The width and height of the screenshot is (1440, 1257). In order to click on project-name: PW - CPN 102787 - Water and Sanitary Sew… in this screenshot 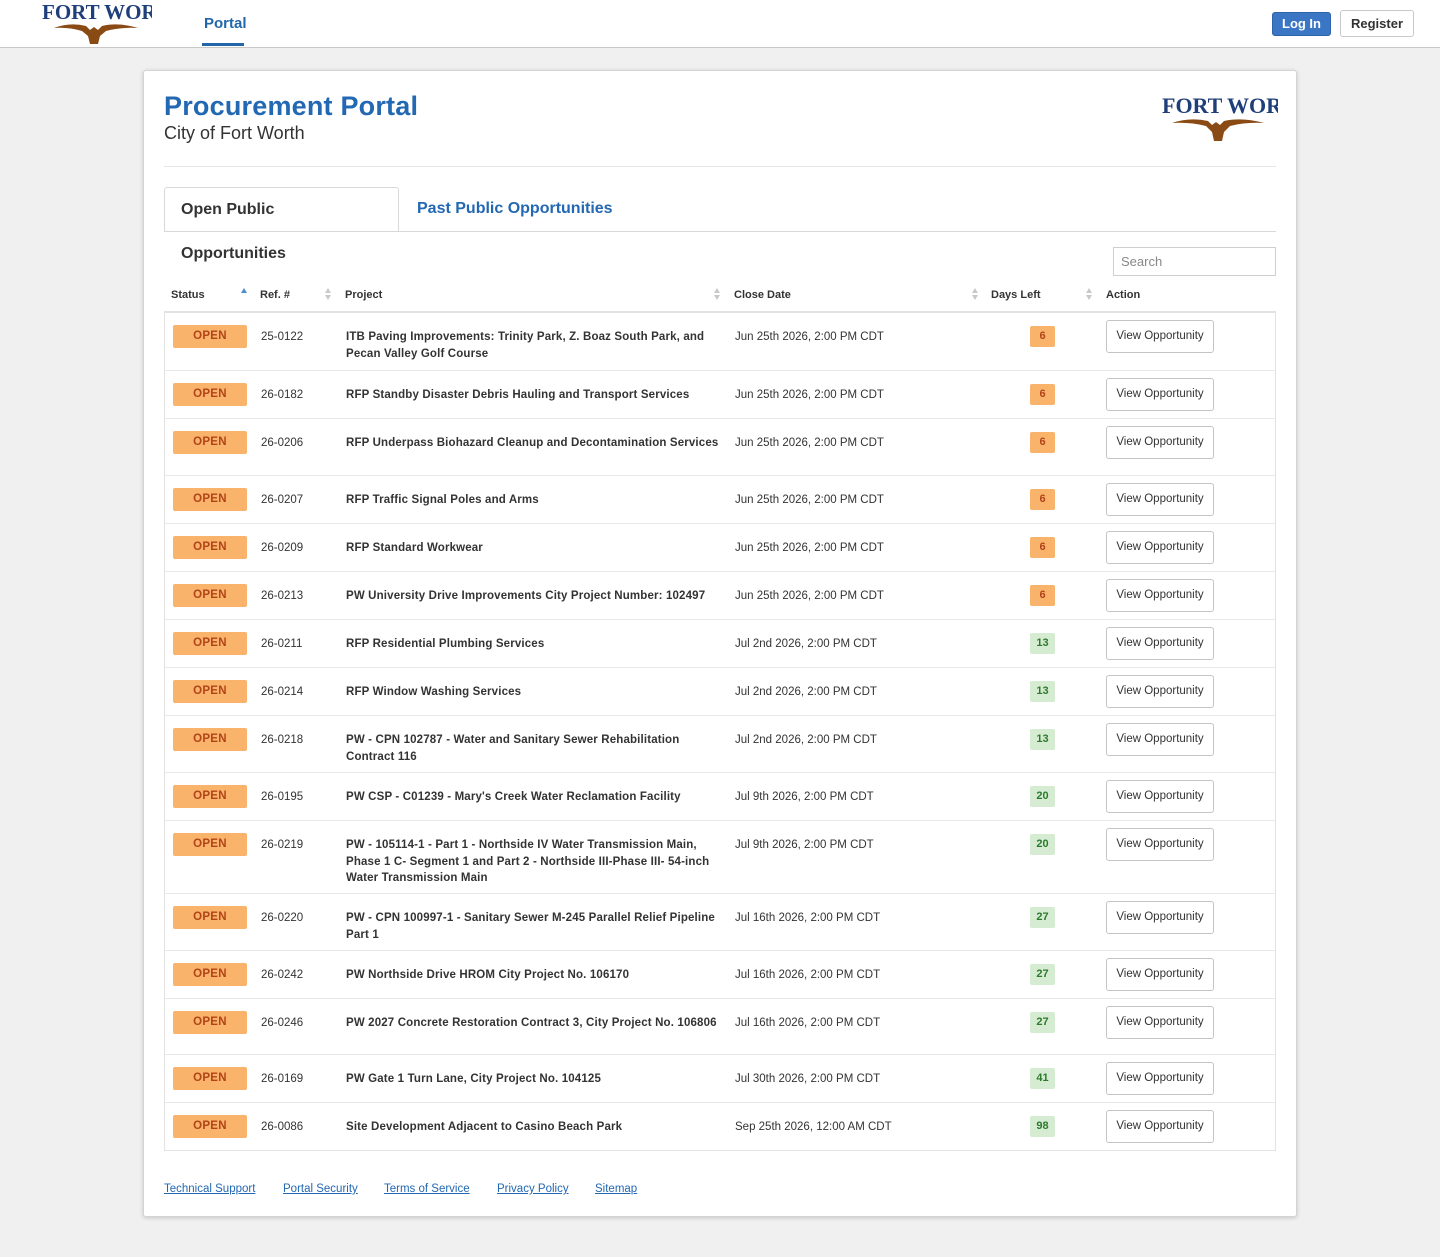, I will do `click(513, 748)`.